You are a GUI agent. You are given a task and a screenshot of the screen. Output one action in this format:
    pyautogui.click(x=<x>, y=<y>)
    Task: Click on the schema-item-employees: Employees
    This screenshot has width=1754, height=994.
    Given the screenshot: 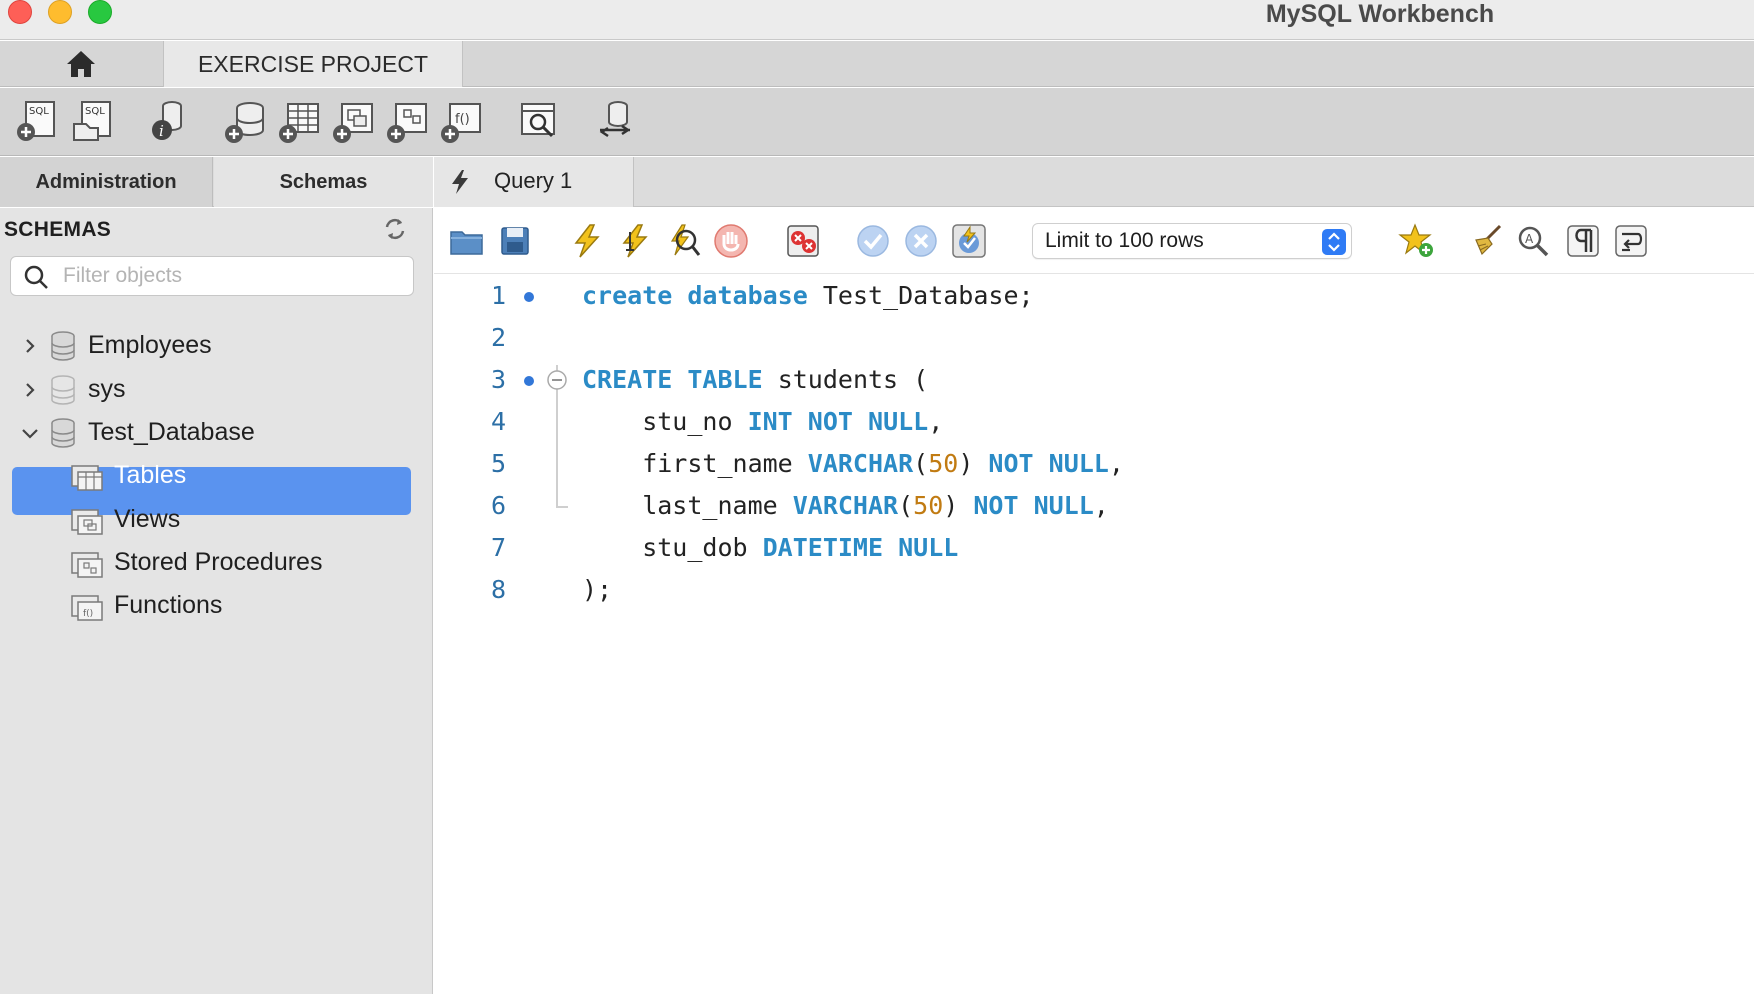 What is the action you would take?
    pyautogui.click(x=216, y=346)
    